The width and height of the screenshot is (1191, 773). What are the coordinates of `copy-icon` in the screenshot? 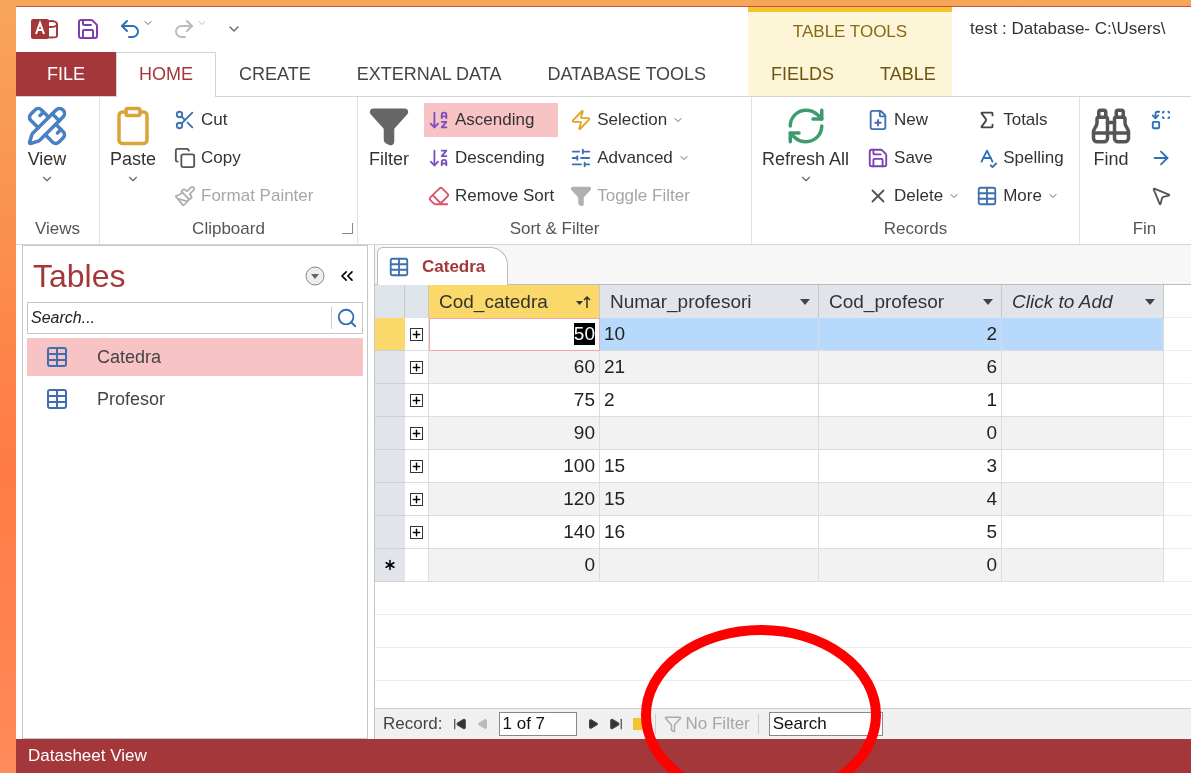 It's located at (185, 157).